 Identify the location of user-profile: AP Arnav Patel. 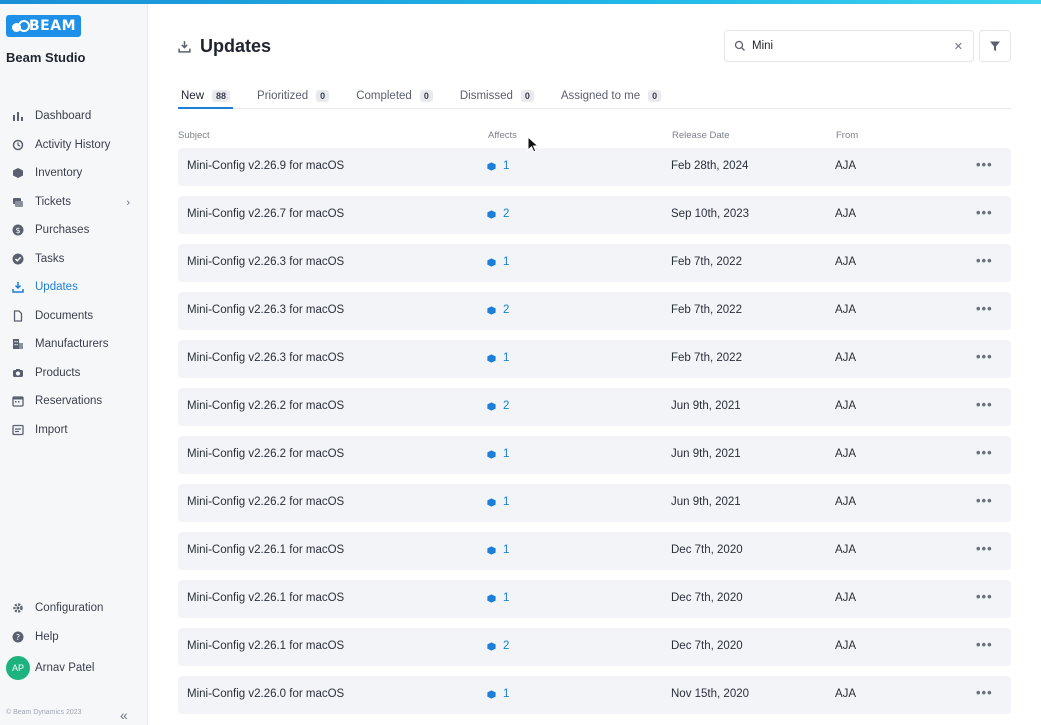
(50, 668).